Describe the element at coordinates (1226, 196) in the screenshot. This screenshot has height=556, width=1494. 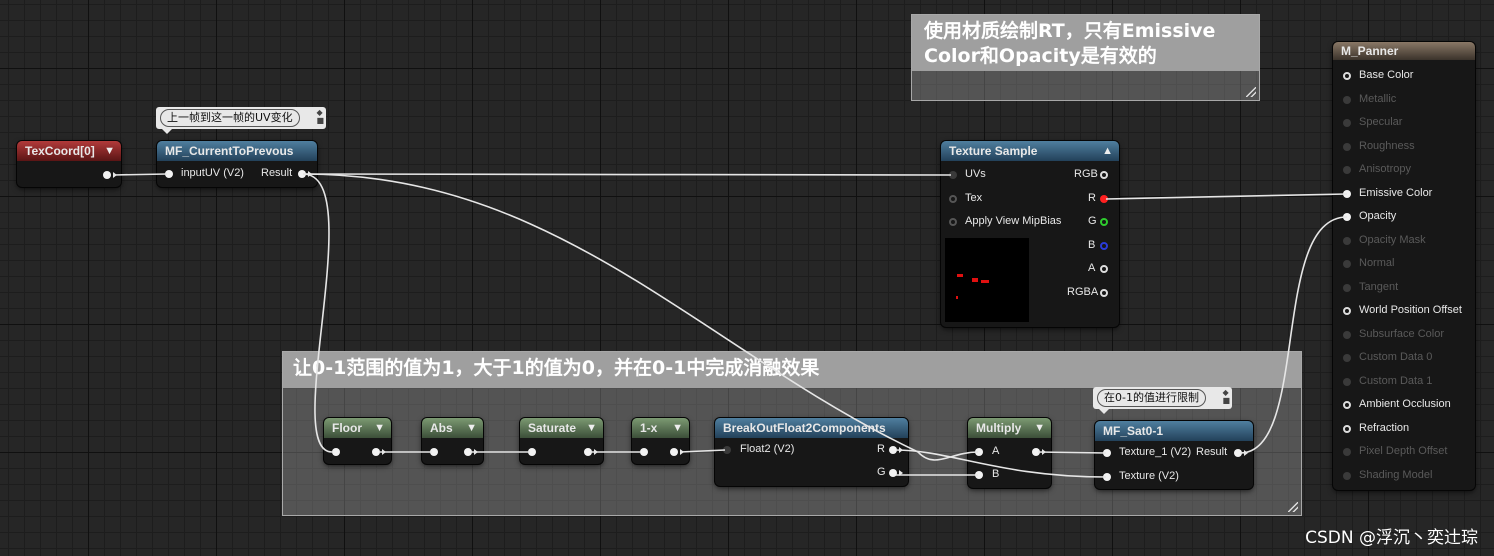
I see `wire-r-to-emissive` at that location.